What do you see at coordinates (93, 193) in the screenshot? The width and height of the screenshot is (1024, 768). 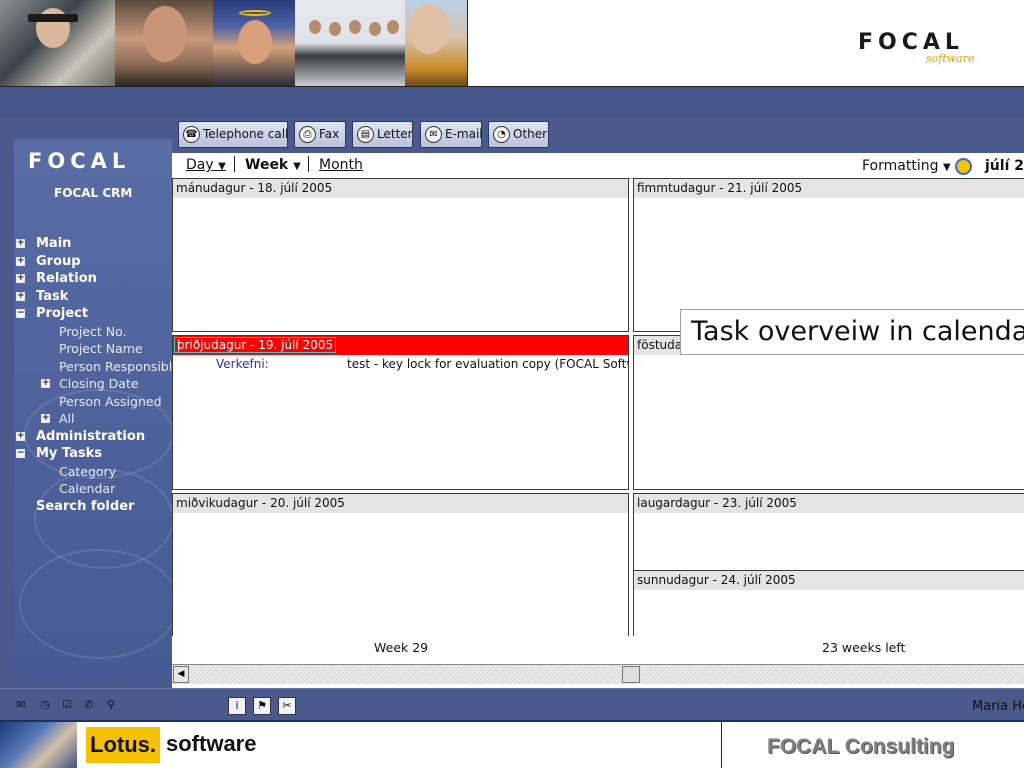 I see `sidebar-app-title: FOCAL CRM` at bounding box center [93, 193].